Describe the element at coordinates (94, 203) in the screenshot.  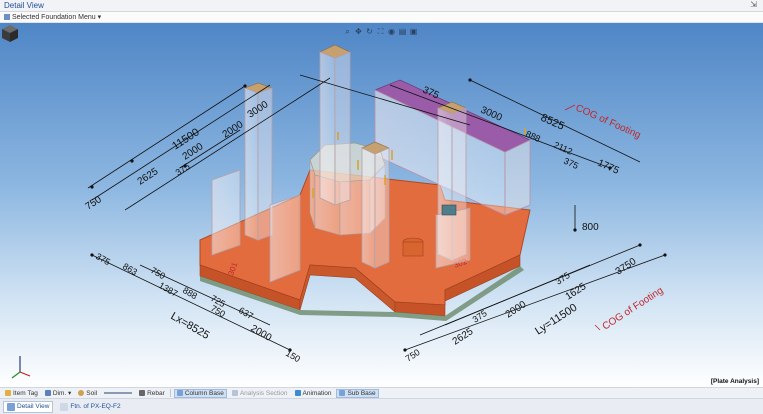
I see `dim-750-top: 750` at that location.